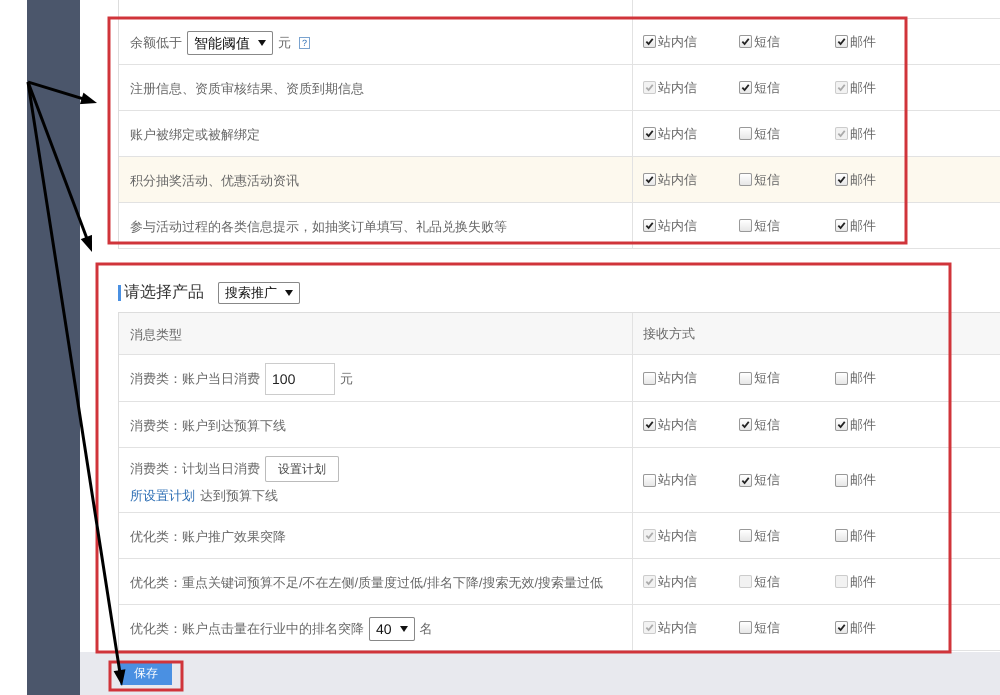  What do you see at coordinates (214, 181) in the screenshot?
I see `message-text: 积分抽奖活动、优惠活动资讯` at bounding box center [214, 181].